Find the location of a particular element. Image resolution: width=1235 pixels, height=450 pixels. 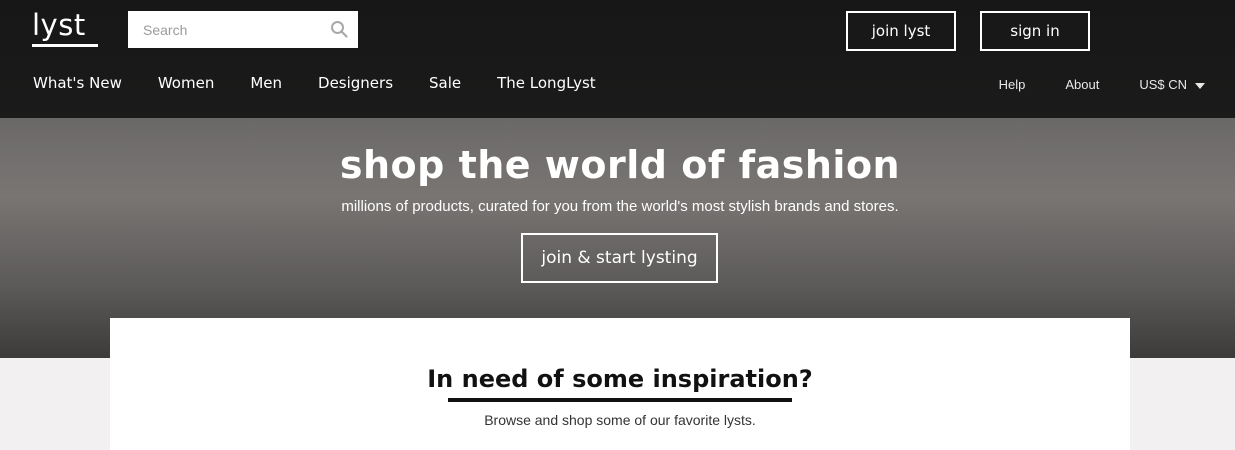

sign-in-button: sign in is located at coordinates (1035, 31).